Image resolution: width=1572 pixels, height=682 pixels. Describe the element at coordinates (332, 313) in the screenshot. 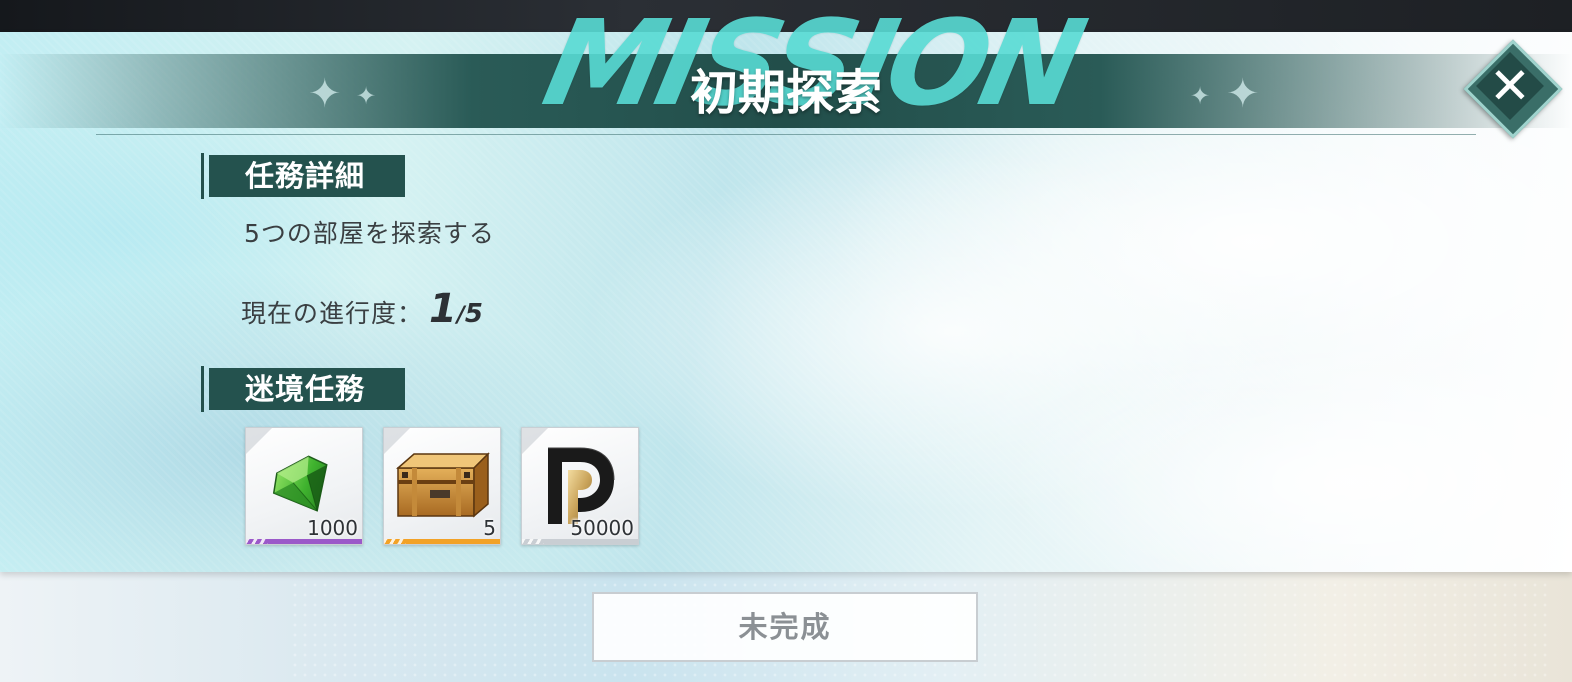

I see `progress-label: 現在の進行度：` at that location.